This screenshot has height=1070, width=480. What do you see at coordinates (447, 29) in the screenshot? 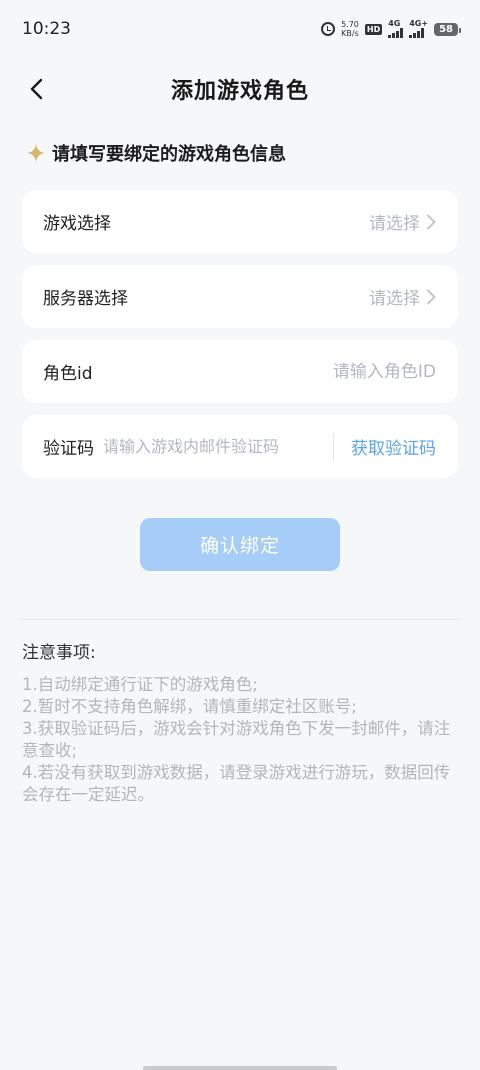
I see `battery-icon: 58` at bounding box center [447, 29].